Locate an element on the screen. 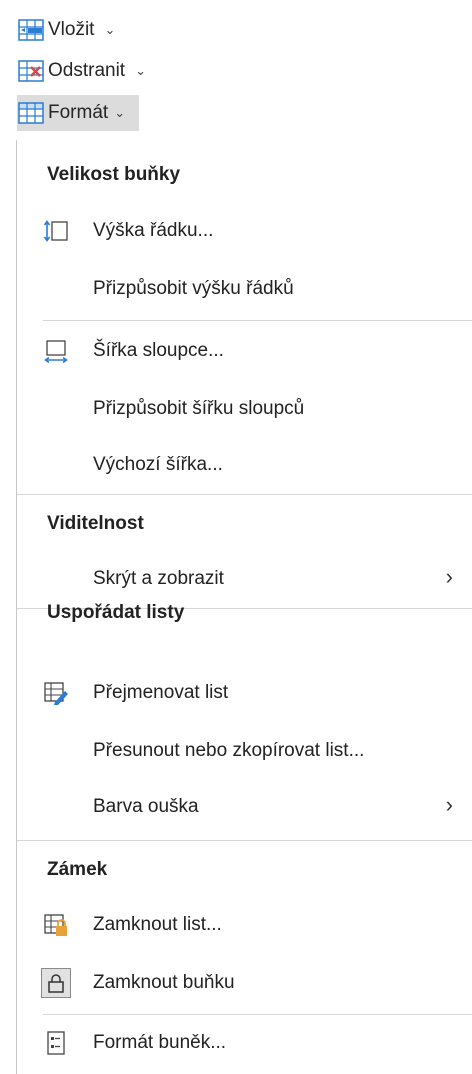  delete-label: Odstranit is located at coordinates (87, 70).